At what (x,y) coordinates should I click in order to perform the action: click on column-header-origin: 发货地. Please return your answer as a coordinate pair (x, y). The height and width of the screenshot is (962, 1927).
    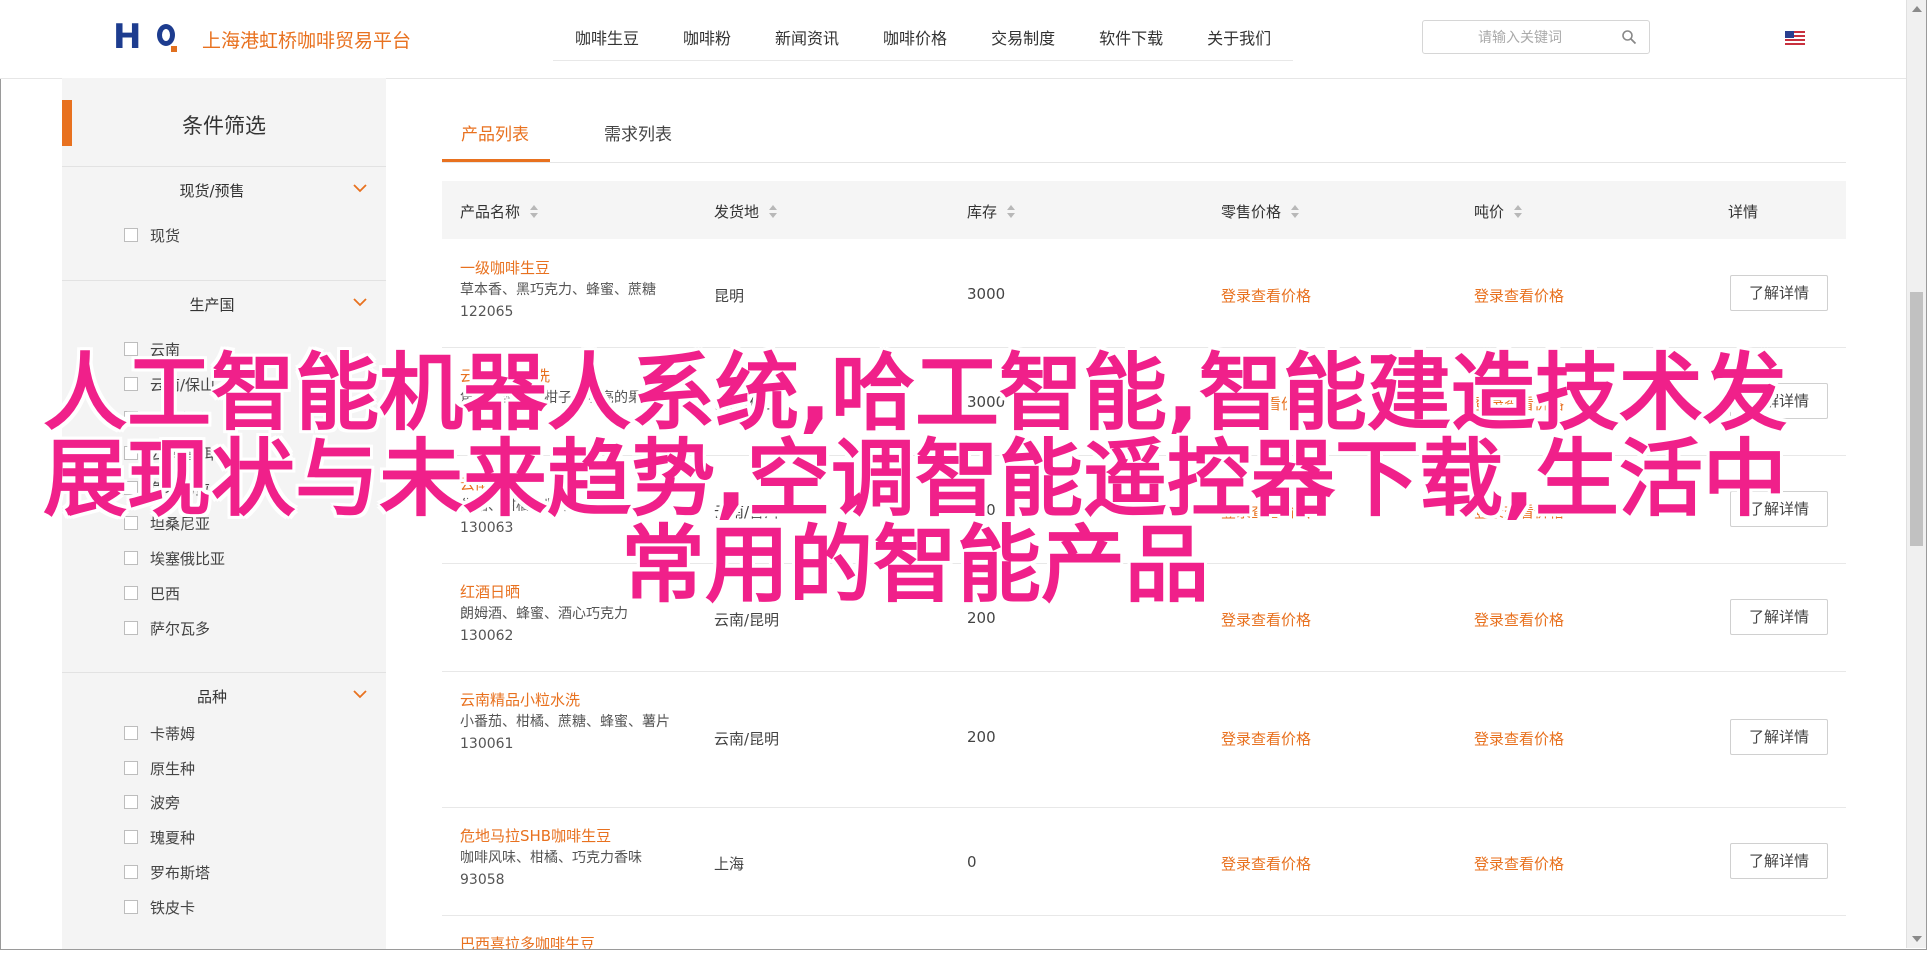
    Looking at the image, I should click on (746, 211).